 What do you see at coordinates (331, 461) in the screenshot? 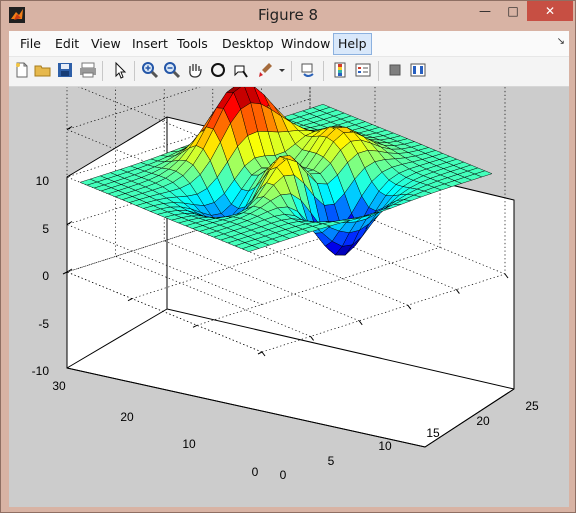
I see `x-tick-label: 5` at bounding box center [331, 461].